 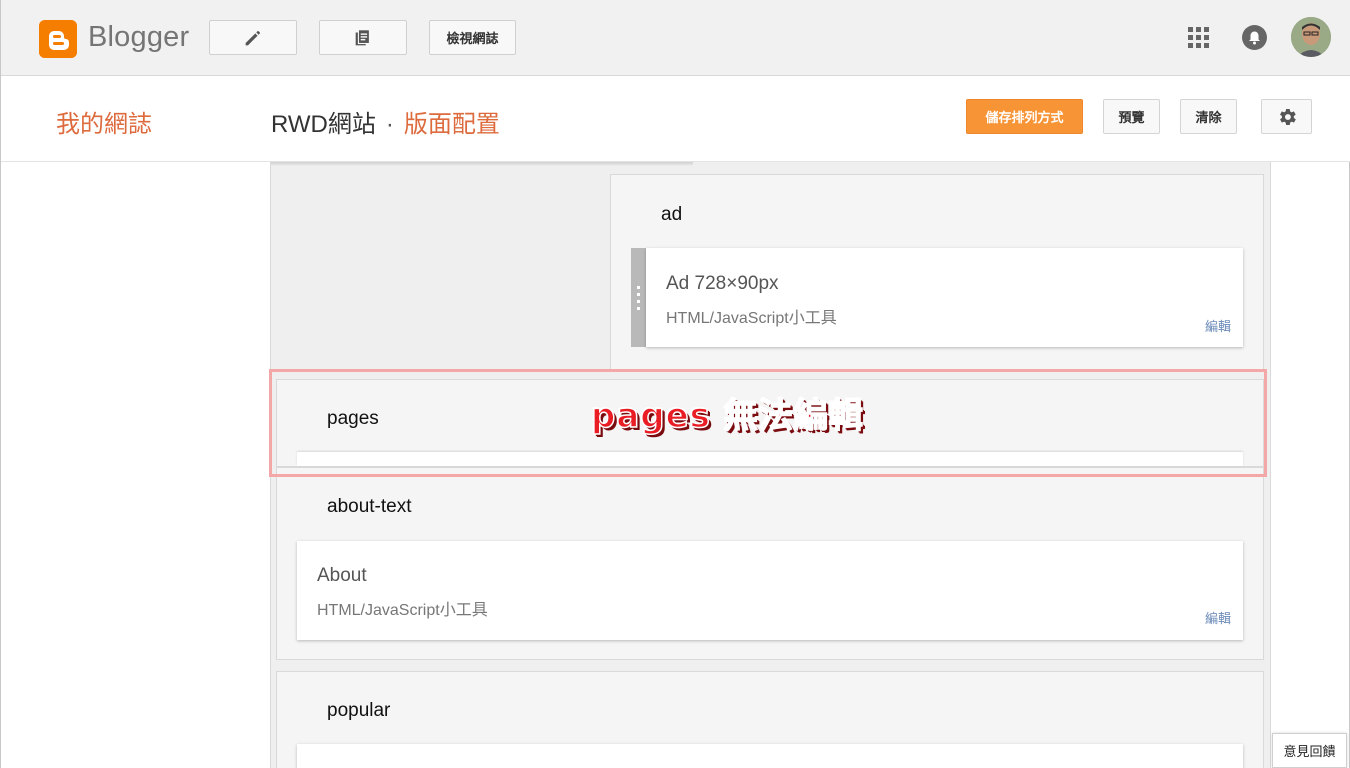 What do you see at coordinates (770, 756) in the screenshot?
I see `widget-card-popular` at bounding box center [770, 756].